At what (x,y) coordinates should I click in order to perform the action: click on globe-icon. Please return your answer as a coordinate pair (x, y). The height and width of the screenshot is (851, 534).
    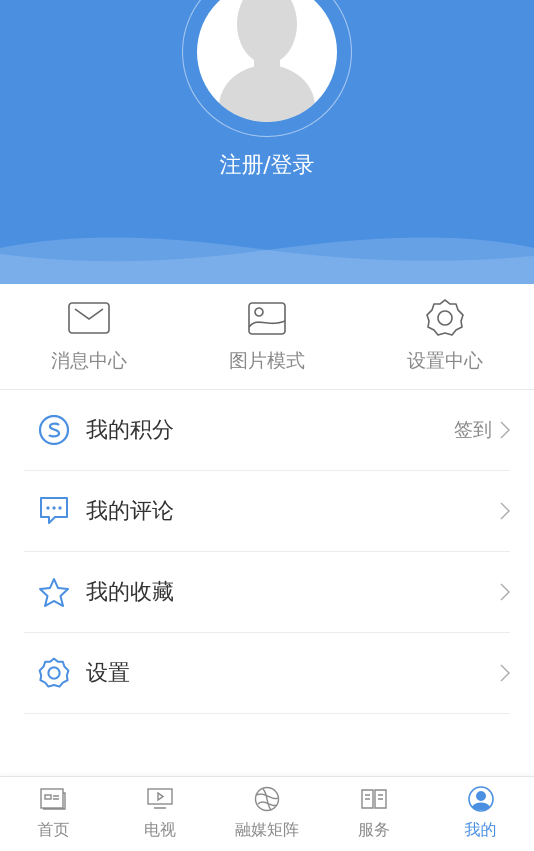
    Looking at the image, I should click on (267, 799).